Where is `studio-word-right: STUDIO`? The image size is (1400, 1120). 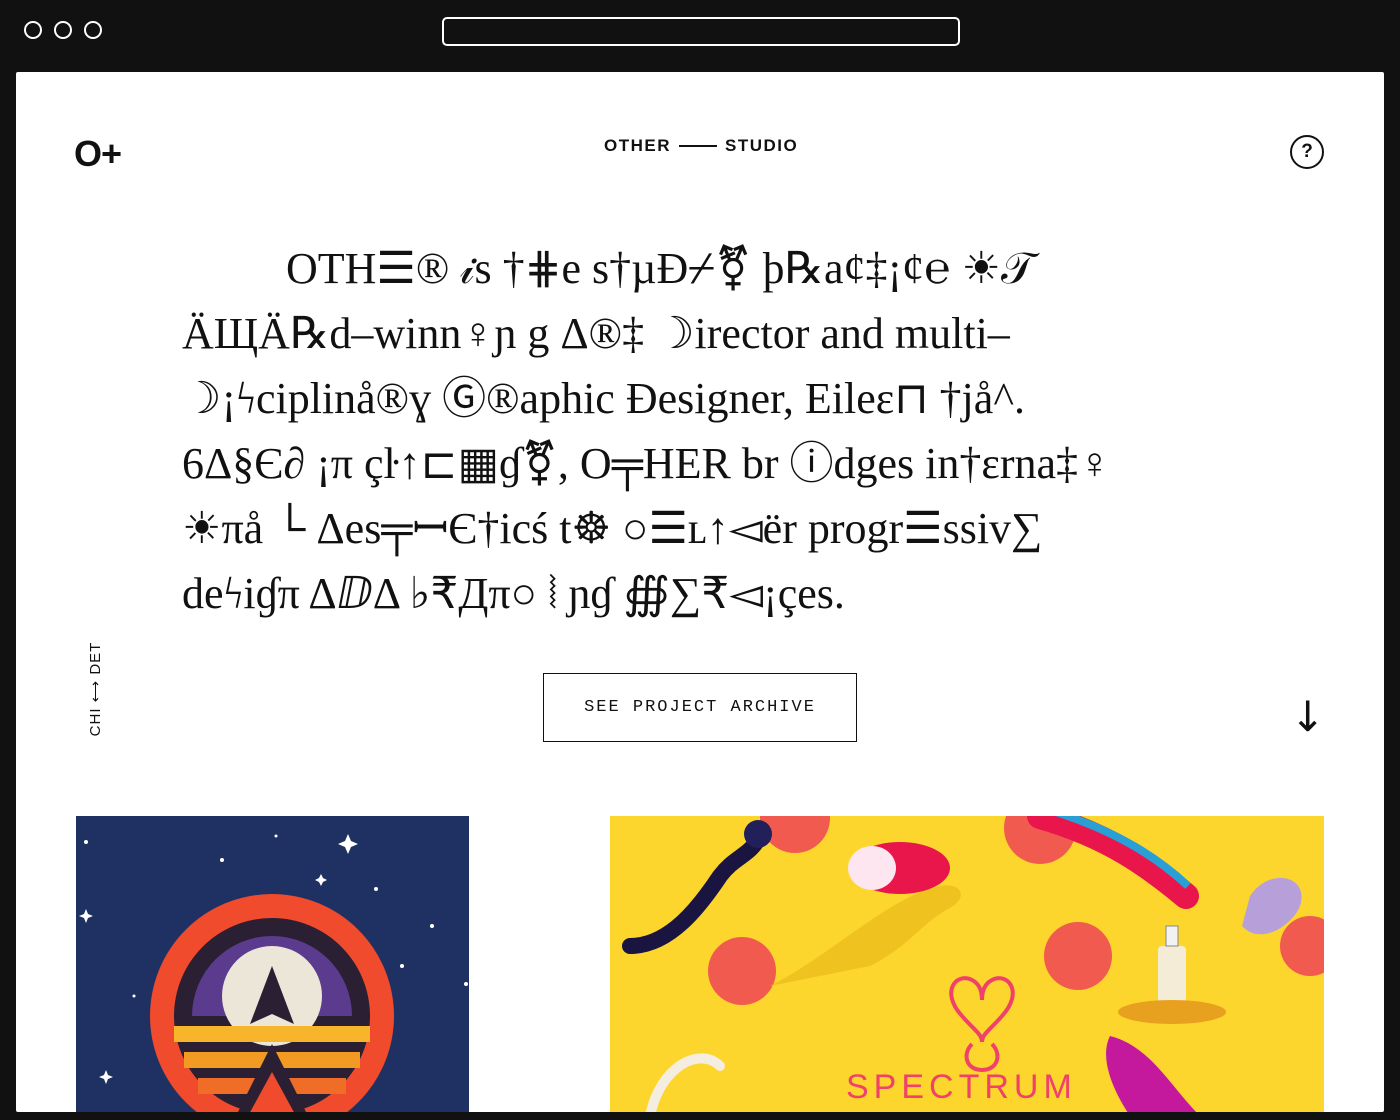
studio-word-right: STUDIO is located at coordinates (762, 145).